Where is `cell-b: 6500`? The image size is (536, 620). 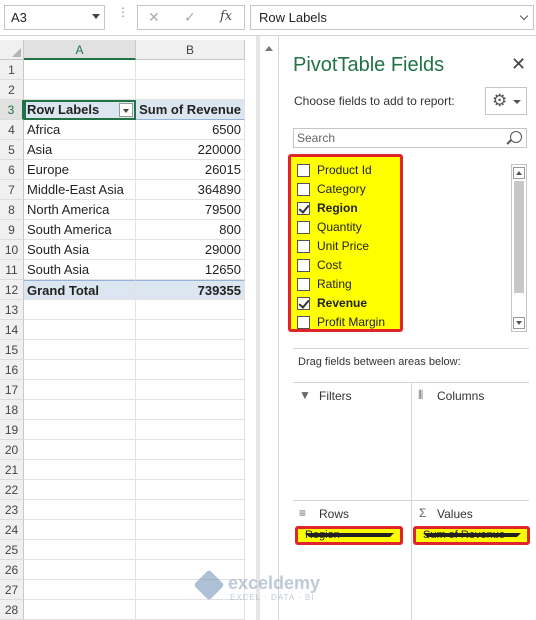
cell-b: 6500 is located at coordinates (190, 130).